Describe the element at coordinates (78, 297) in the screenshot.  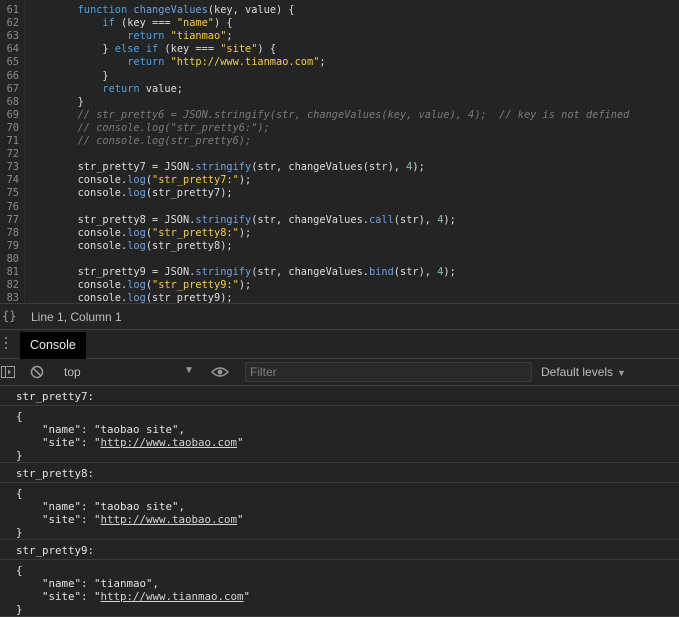
I see `code-token: console.` at that location.